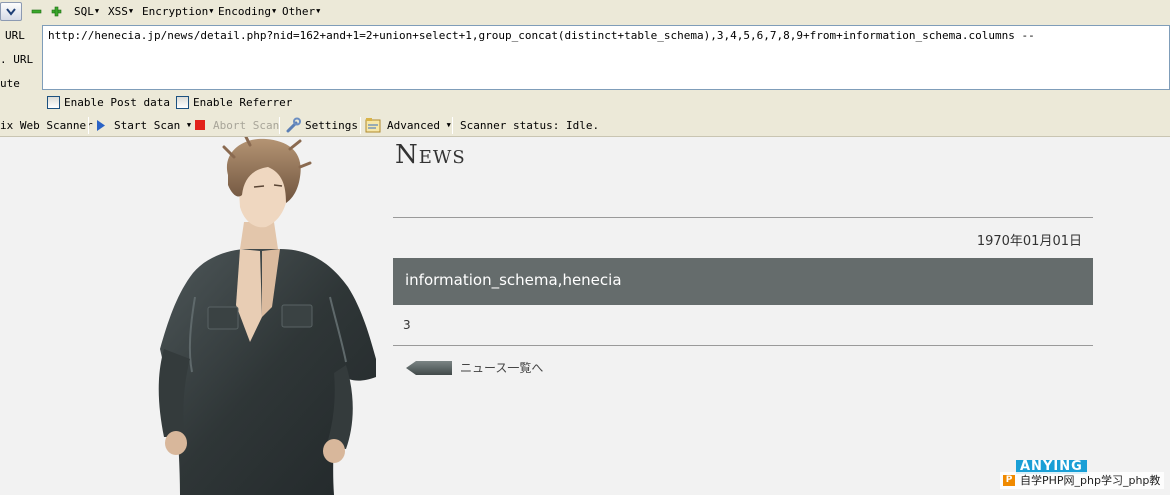 The width and height of the screenshot is (1170, 495). What do you see at coordinates (430, 155) in the screenshot?
I see `page-title: News` at bounding box center [430, 155].